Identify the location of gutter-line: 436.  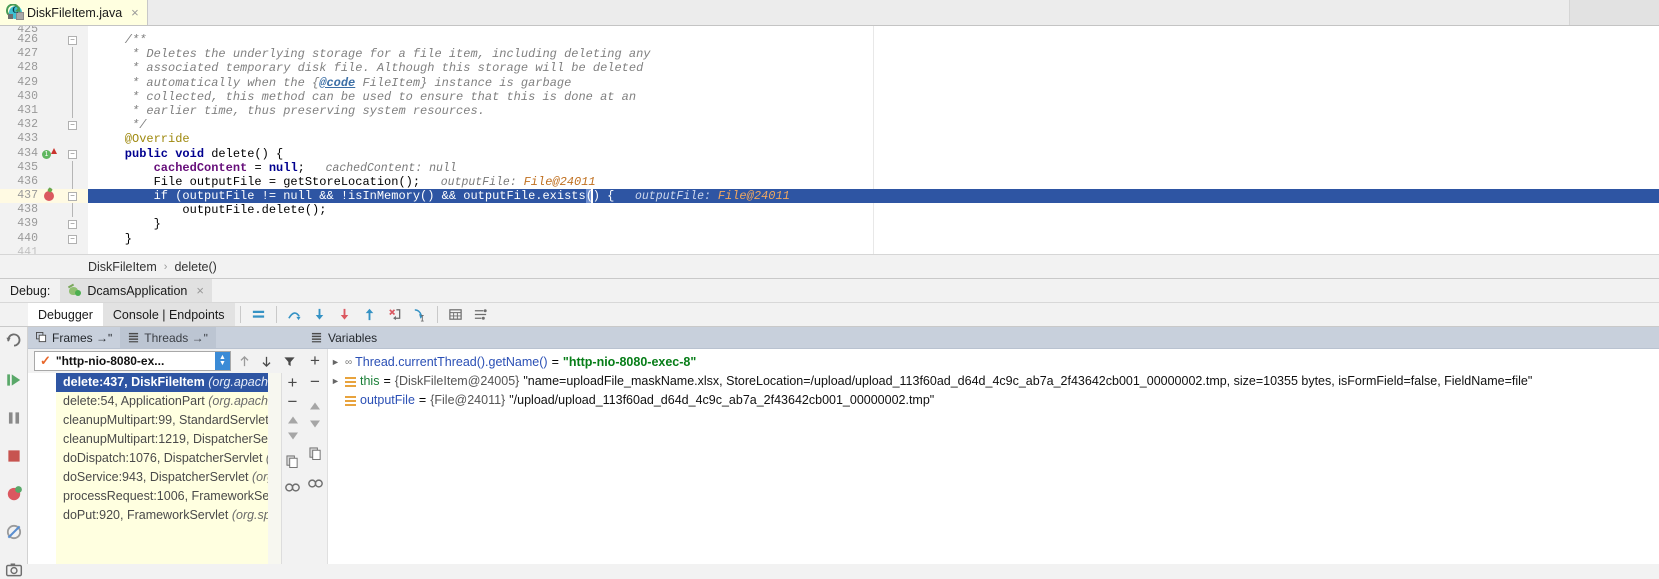
(44, 182).